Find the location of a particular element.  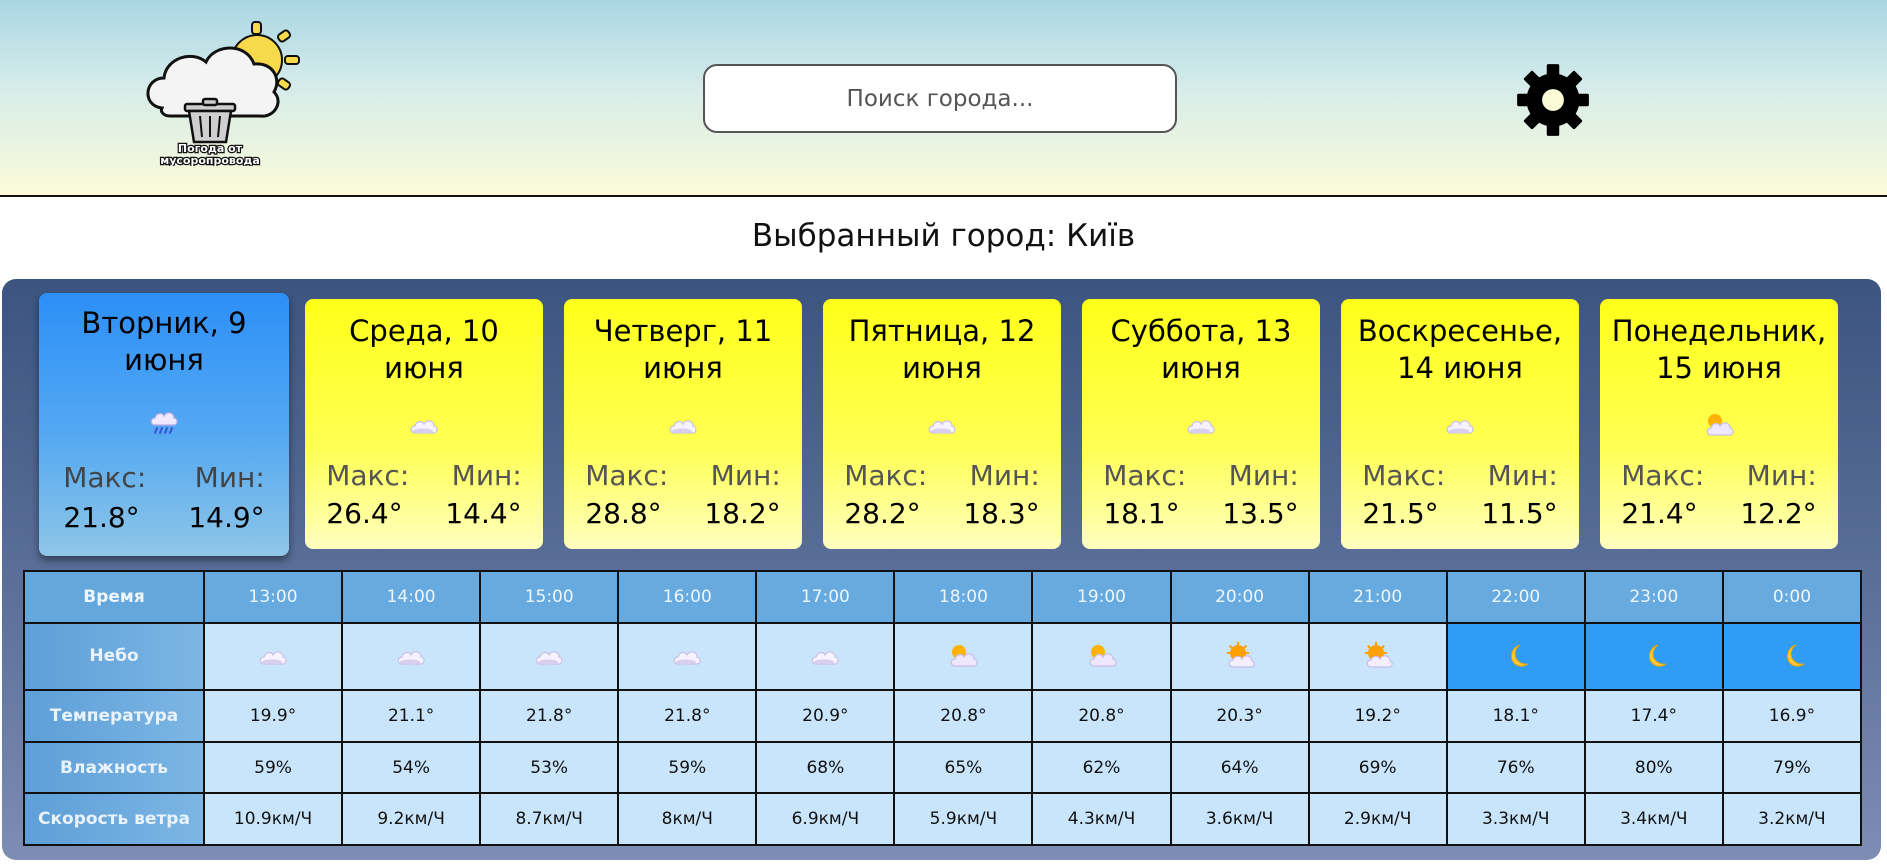

hour-temperature-cell: 20.3° is located at coordinates (1239, 716).